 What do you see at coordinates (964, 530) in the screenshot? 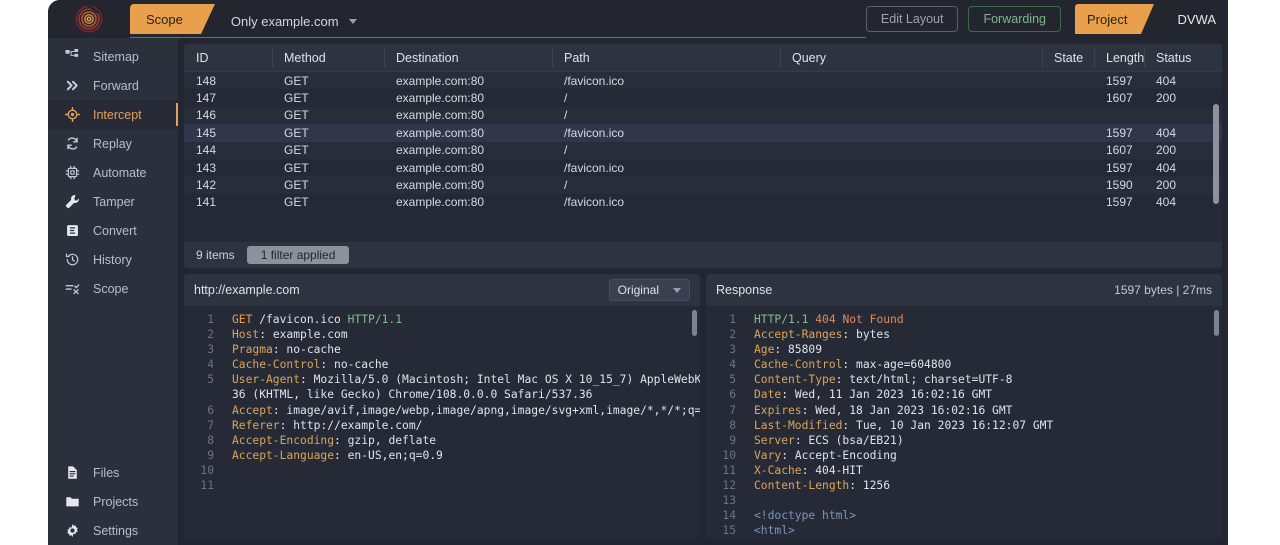
I see `code-line: 15 <html>` at bounding box center [964, 530].